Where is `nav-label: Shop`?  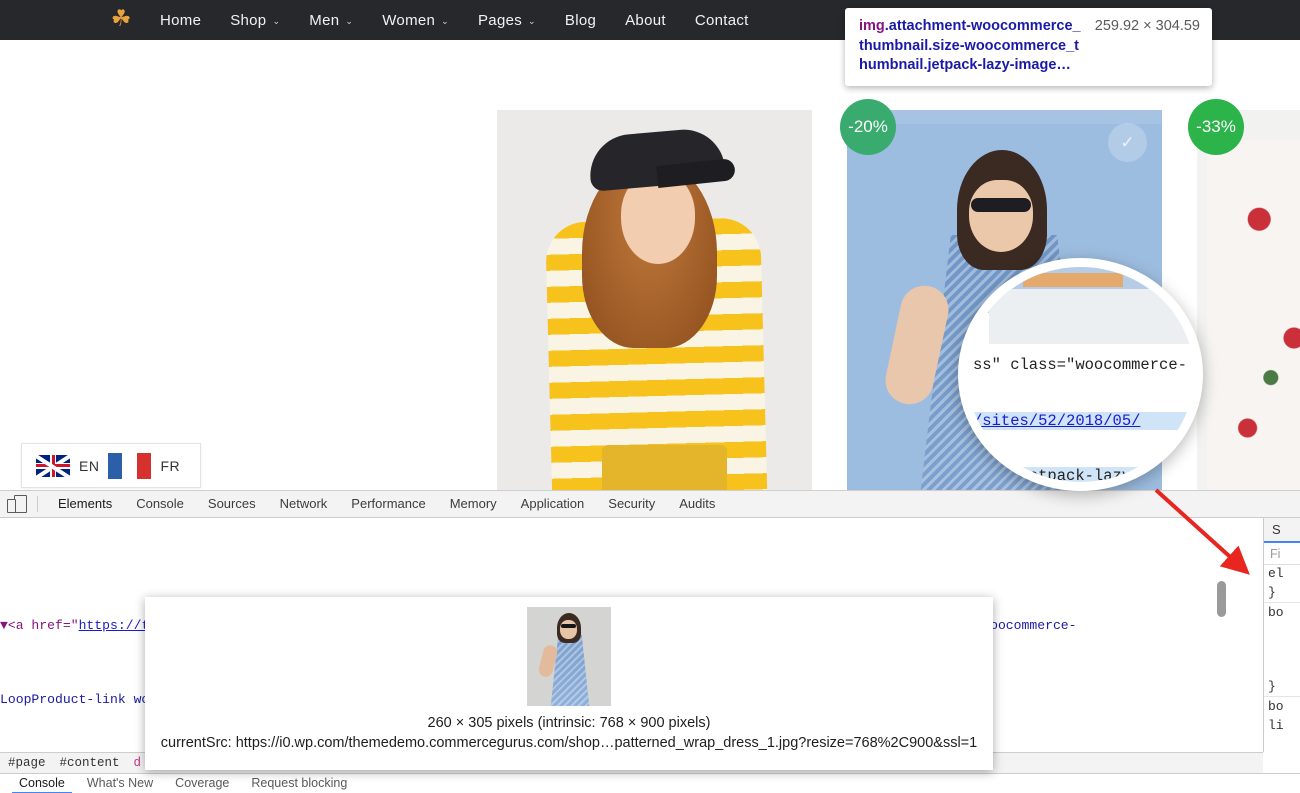
nav-label: Shop is located at coordinates (248, 20).